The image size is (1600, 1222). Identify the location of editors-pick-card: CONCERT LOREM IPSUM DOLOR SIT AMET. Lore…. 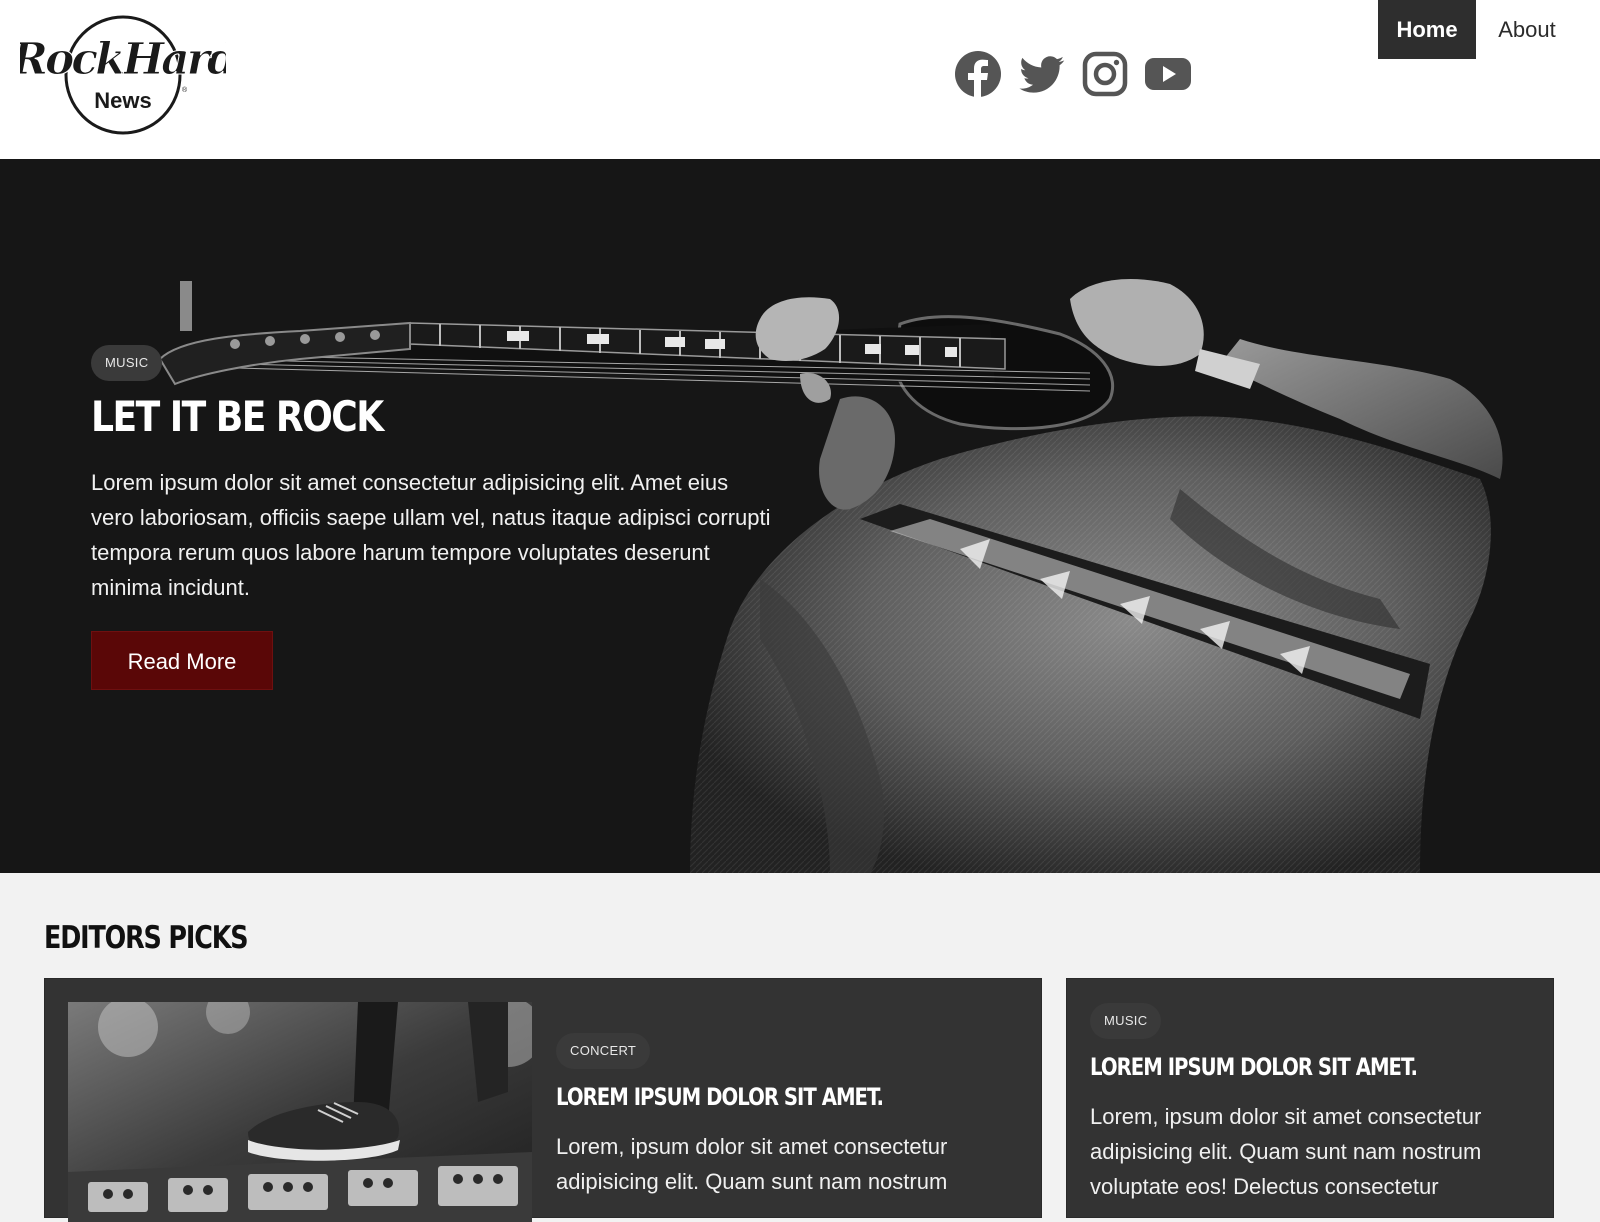
(543, 1100).